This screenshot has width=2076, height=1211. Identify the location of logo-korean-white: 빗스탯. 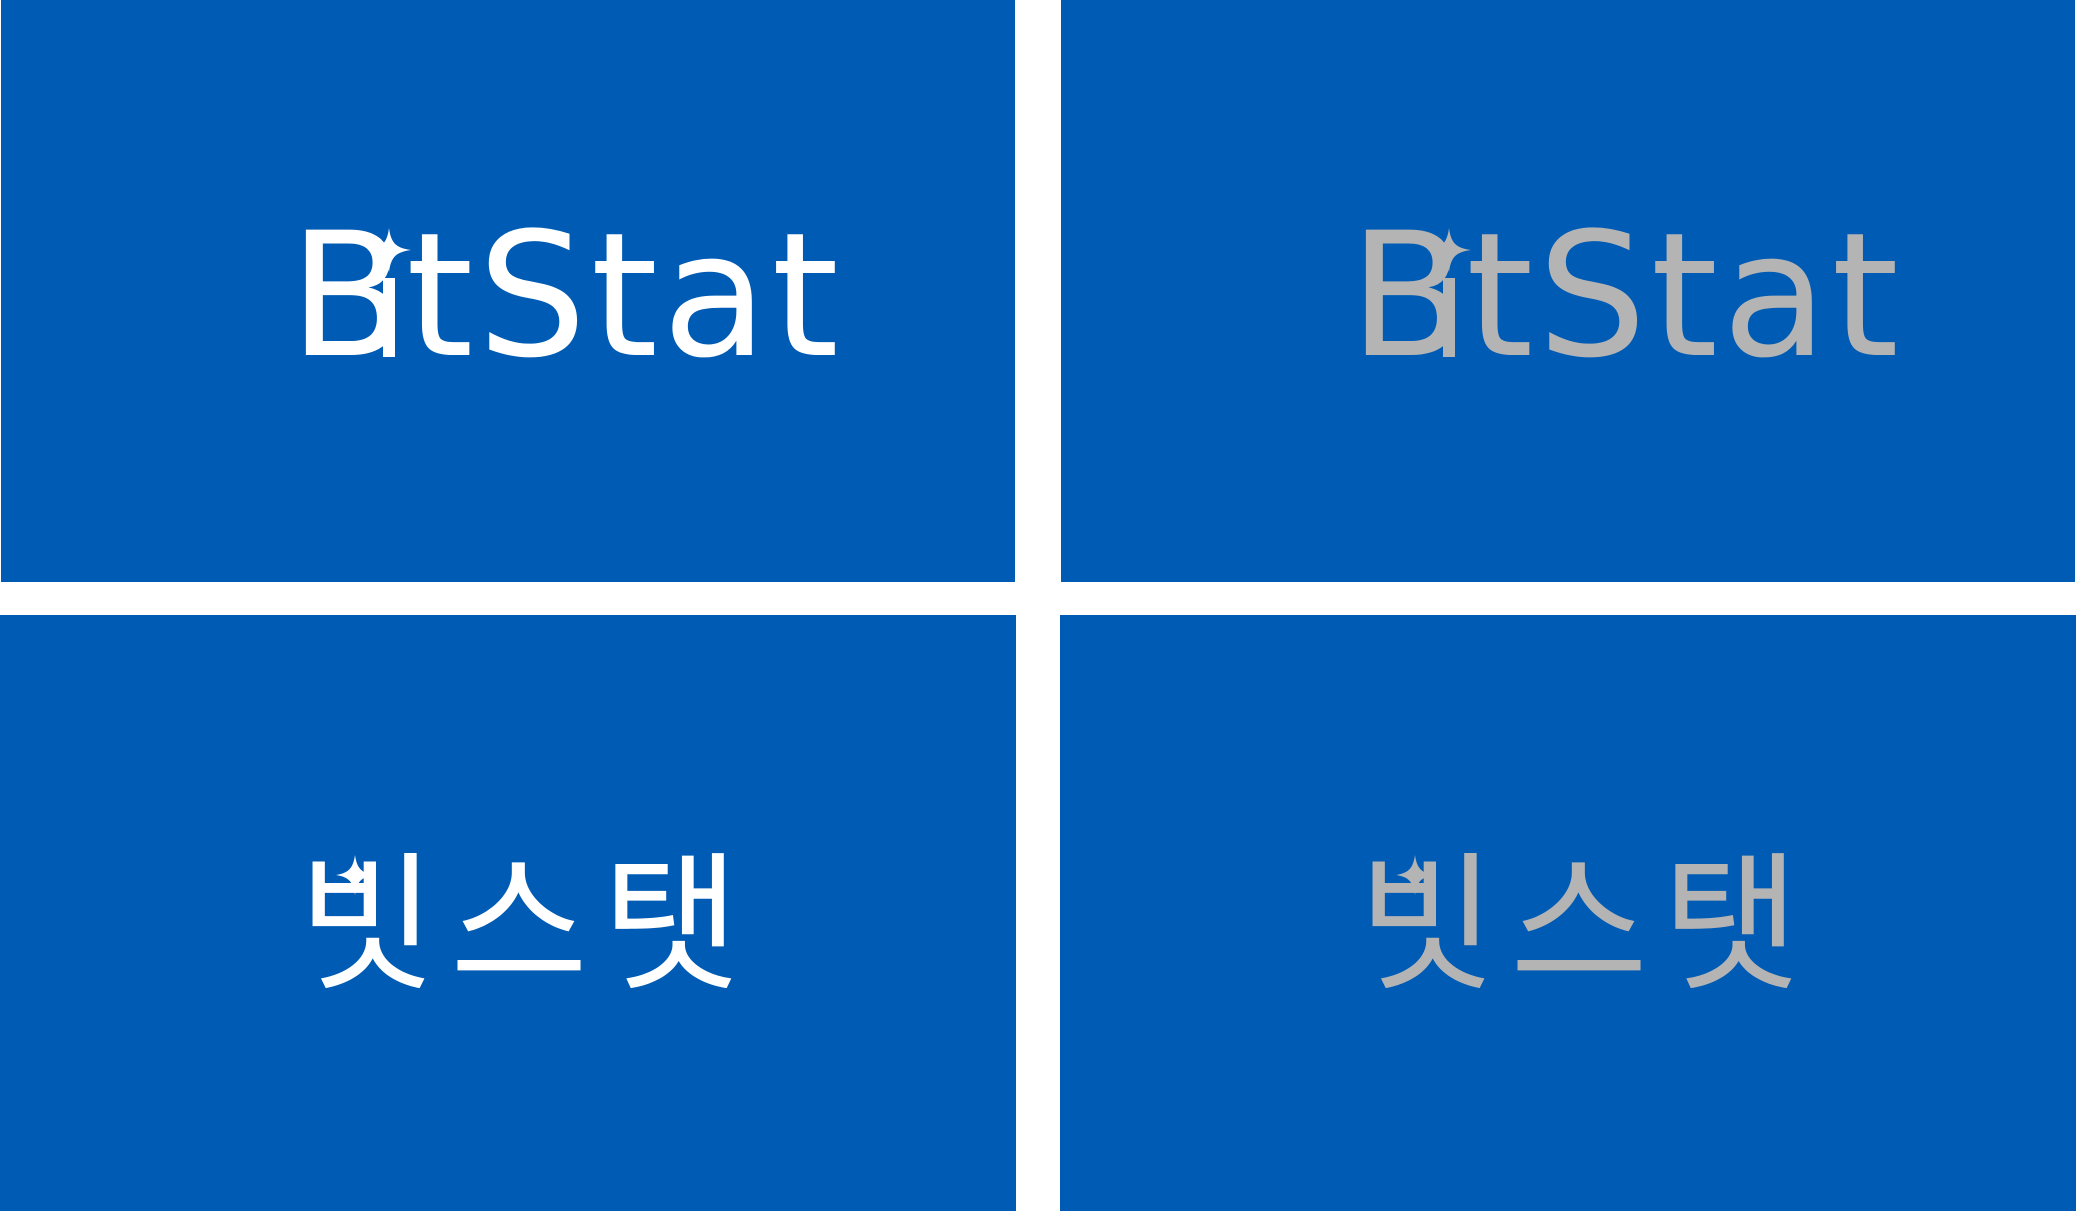
(526, 926).